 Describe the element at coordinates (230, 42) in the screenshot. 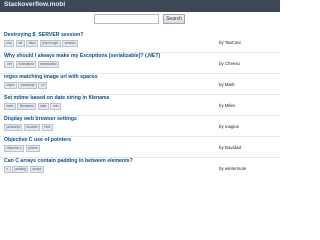

I see `question-author: by TaaCasi` at that location.